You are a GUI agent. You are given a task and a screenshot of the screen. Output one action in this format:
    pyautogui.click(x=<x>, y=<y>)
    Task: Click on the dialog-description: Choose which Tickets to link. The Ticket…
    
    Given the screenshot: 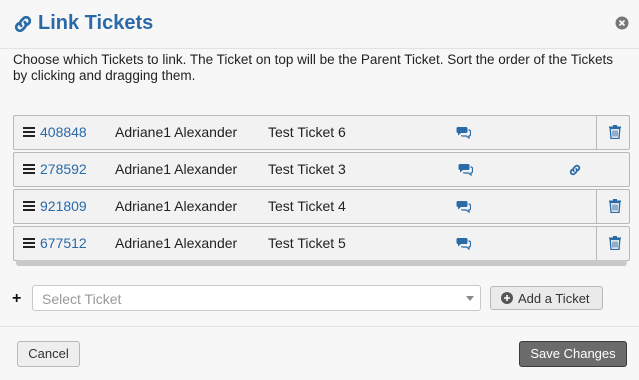 What is the action you would take?
    pyautogui.click(x=313, y=67)
    